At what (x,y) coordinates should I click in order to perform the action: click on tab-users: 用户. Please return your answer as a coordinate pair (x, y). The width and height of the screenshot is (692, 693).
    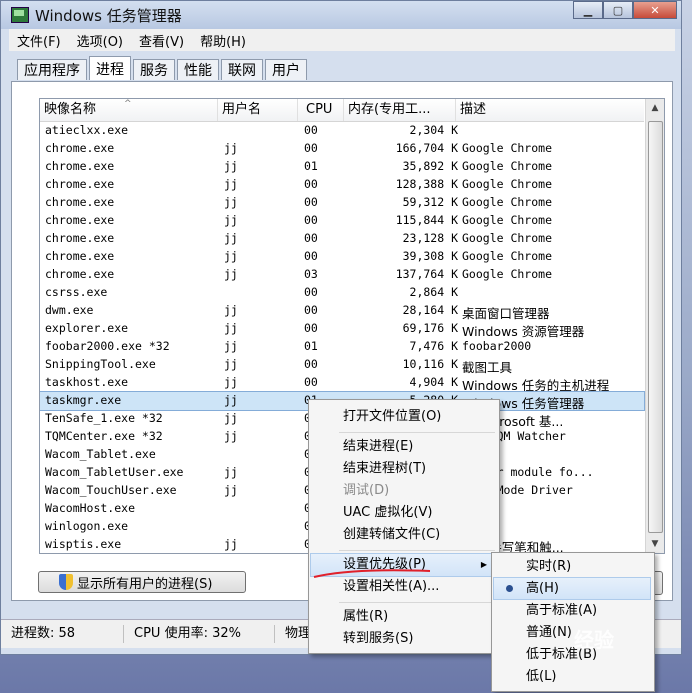
    Looking at the image, I should click on (286, 69).